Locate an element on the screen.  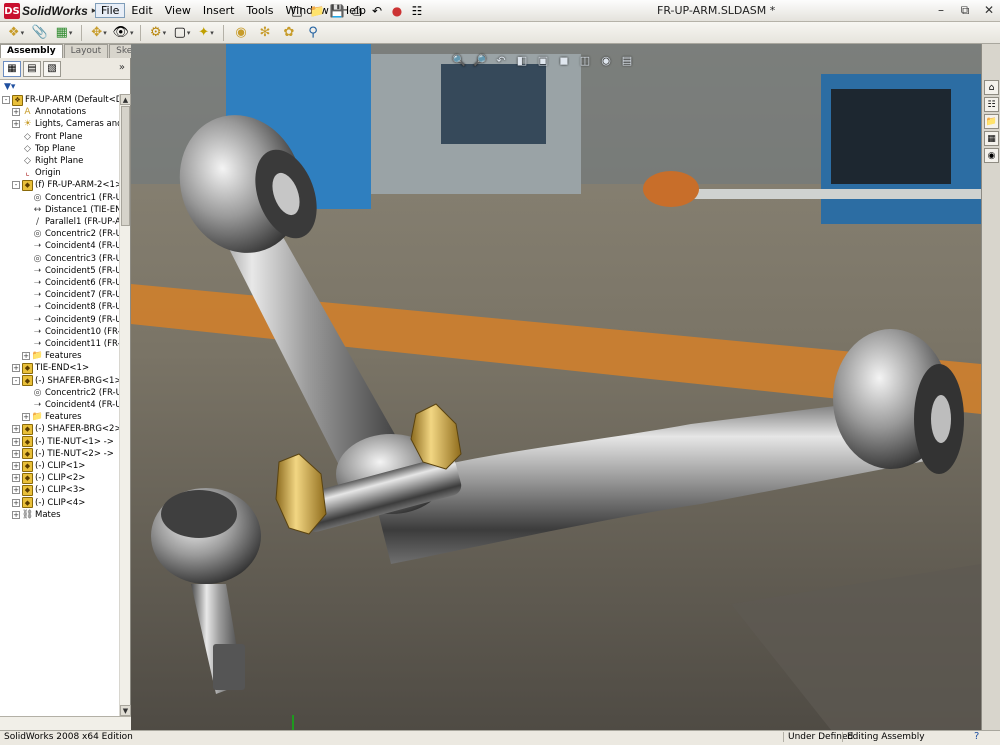
move-component-icon: ✥ ▾ is located at coordinates (99, 33).